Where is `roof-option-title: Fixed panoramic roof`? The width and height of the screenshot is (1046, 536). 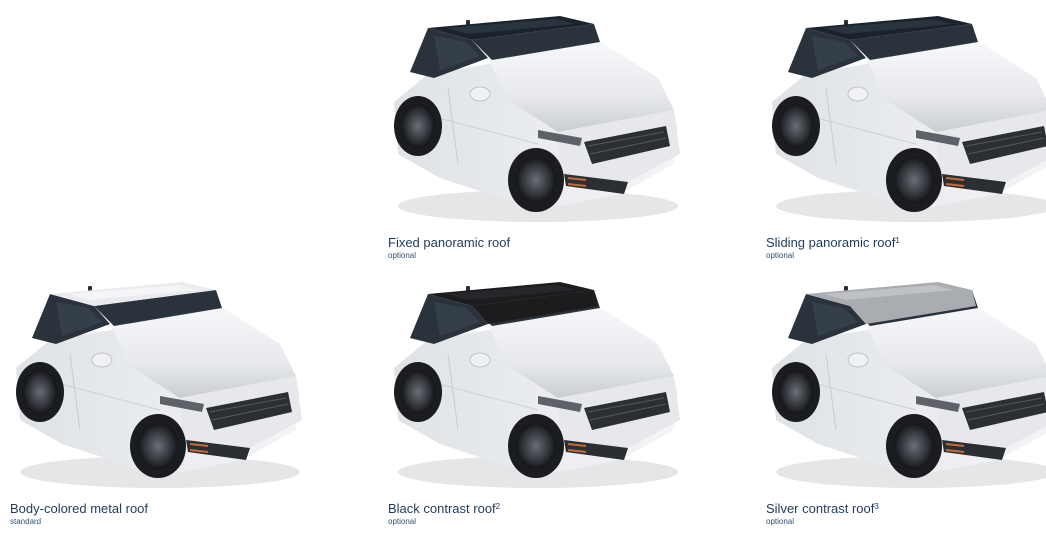 roof-option-title: Fixed panoramic roof is located at coordinates (449, 242).